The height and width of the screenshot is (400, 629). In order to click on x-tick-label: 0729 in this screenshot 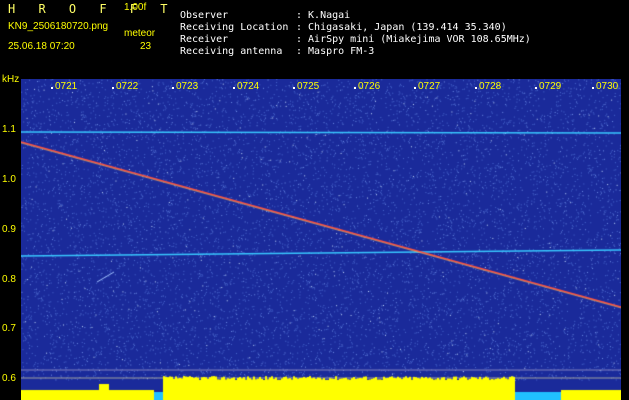, I will do `click(548, 86)`.